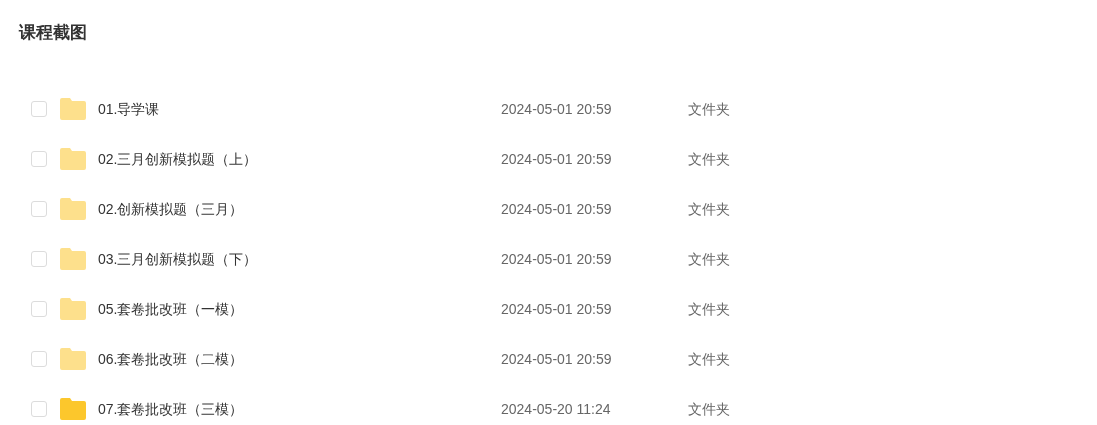  I want to click on modified-date: 2024-05-20 11:24, so click(556, 409).